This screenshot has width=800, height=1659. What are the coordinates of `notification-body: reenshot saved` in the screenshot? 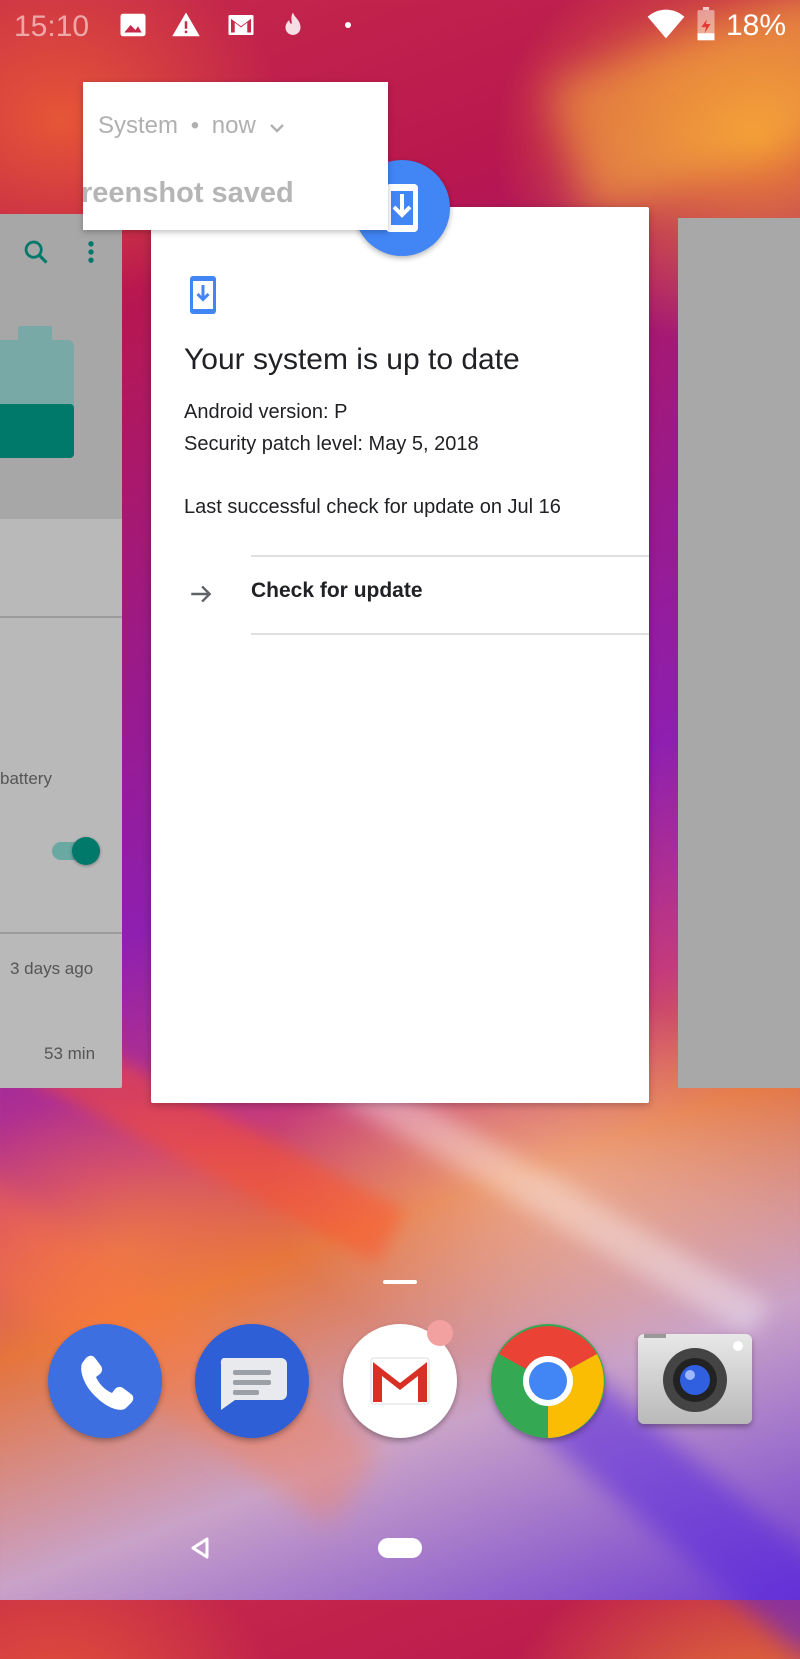 It's located at (188, 193).